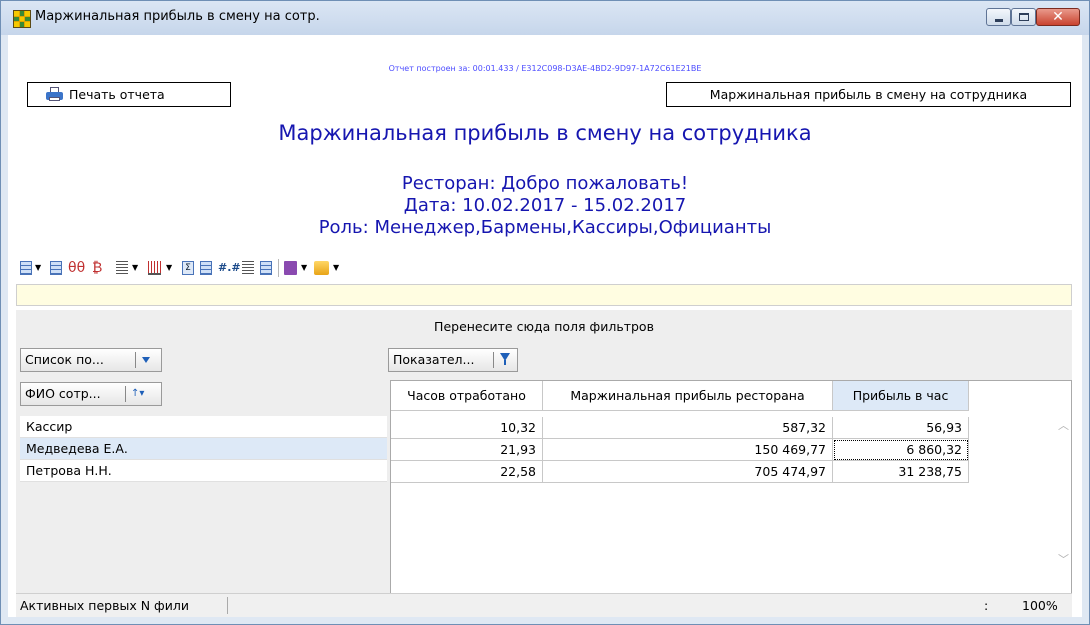 This screenshot has width=1090, height=625. Describe the element at coordinates (545, 18) in the screenshot. I see `title-bar: Маржинальная прибыль в смену на сотр. ✕` at that location.